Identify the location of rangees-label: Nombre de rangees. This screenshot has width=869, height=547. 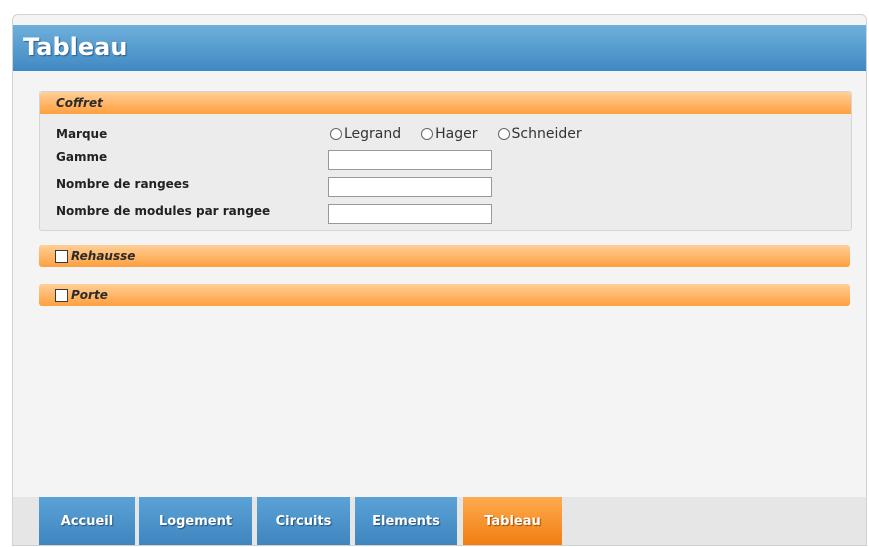
(123, 184).